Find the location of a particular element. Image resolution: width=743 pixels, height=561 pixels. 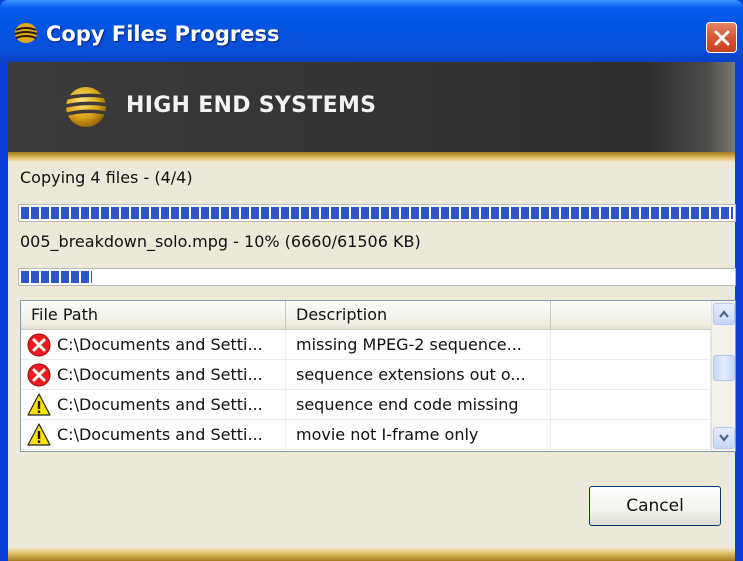

column-header-file-path: File Path is located at coordinates (153, 315).